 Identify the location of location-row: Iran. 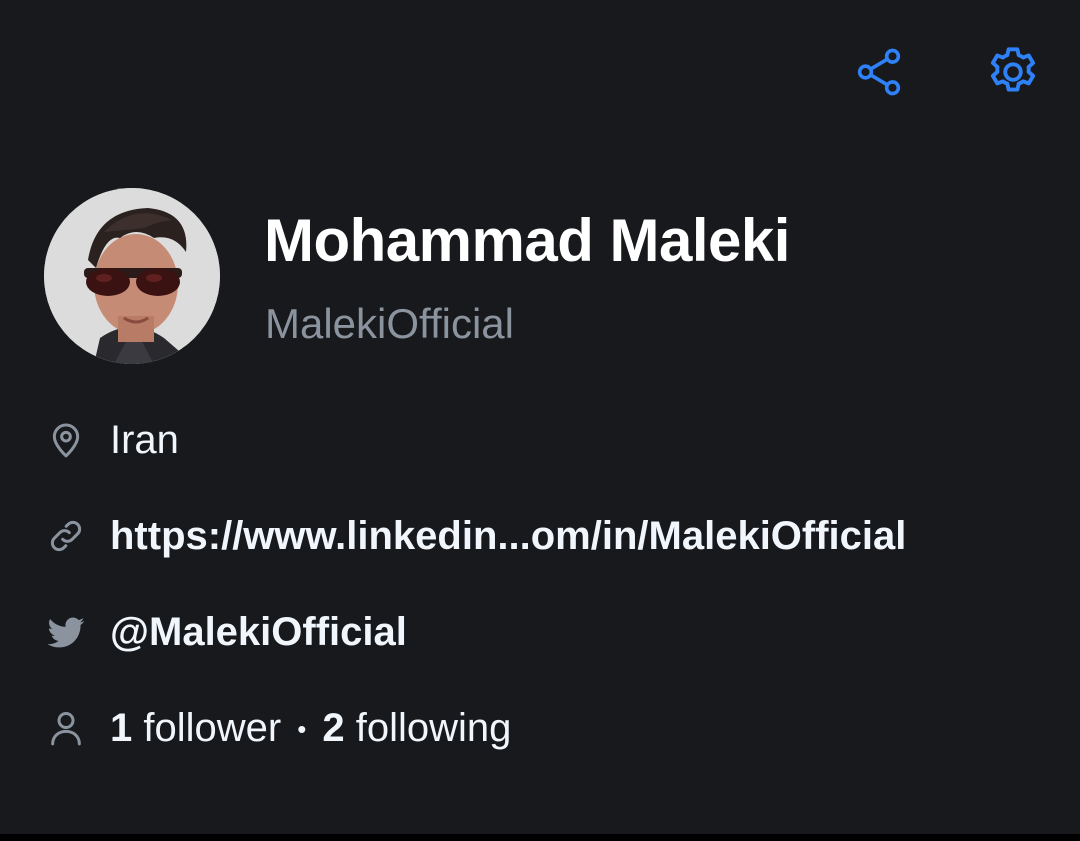
(111, 440).